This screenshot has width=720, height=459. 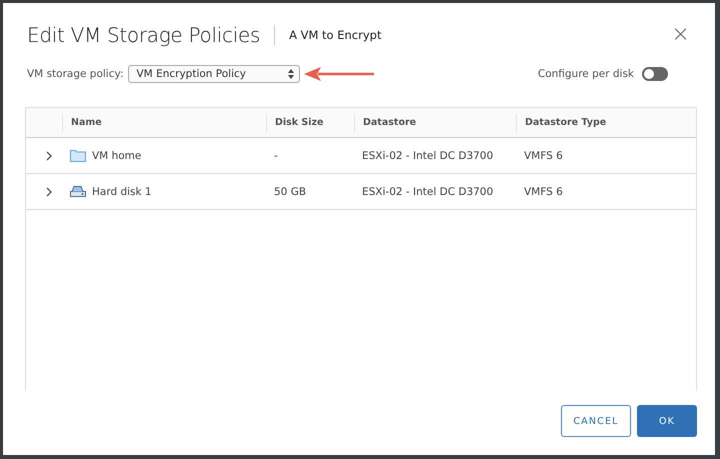 What do you see at coordinates (78, 191) in the screenshot?
I see `hard-disk-icon` at bounding box center [78, 191].